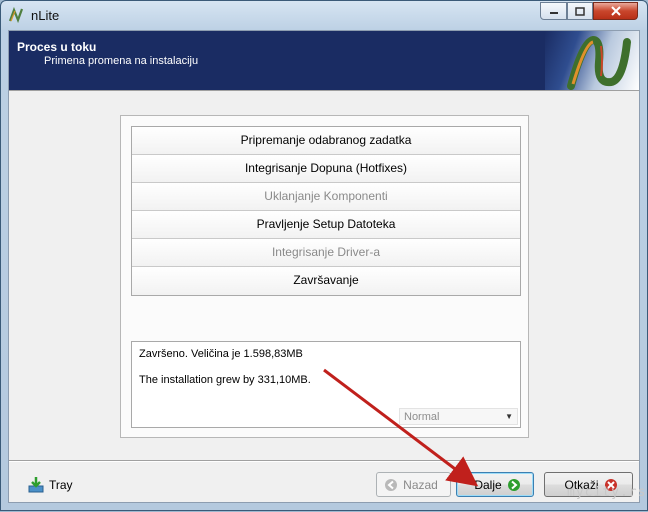  What do you see at coordinates (422, 417) in the screenshot?
I see `priority-dropdown-value: Normal` at bounding box center [422, 417].